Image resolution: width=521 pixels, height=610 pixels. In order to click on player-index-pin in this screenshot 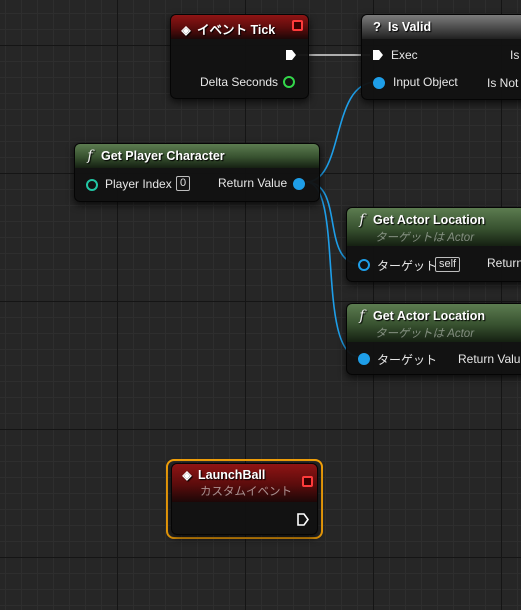, I will do `click(92, 185)`.